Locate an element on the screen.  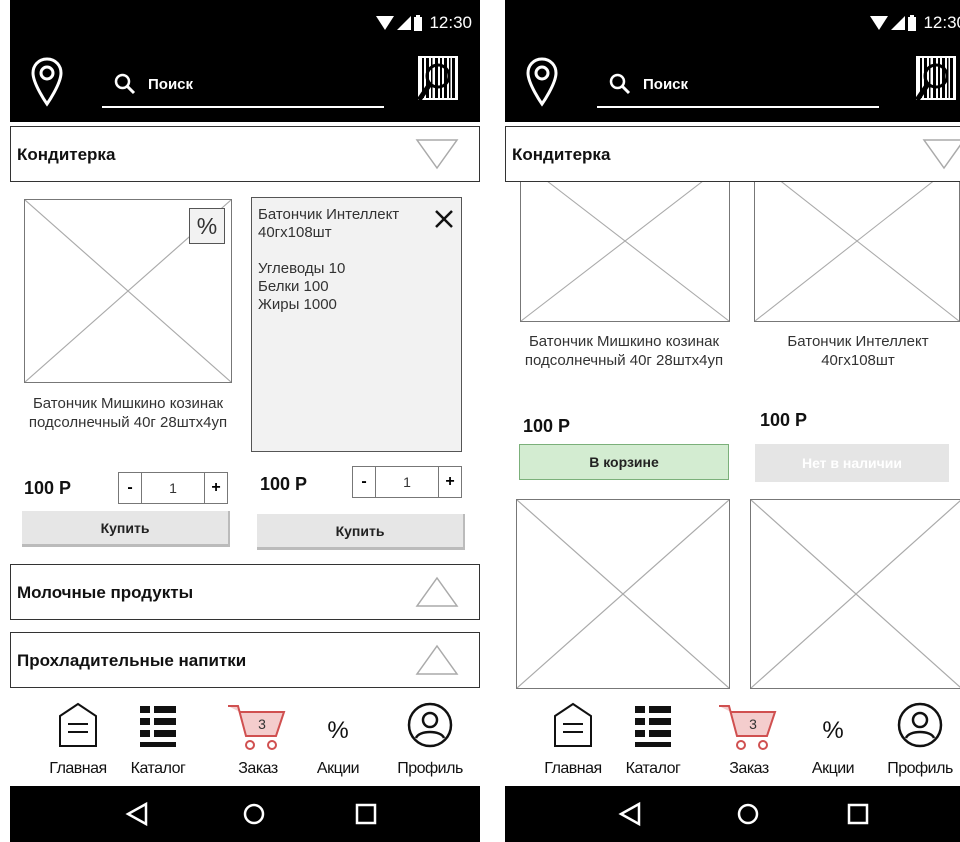
app-bar is located at coordinates (245, 83).